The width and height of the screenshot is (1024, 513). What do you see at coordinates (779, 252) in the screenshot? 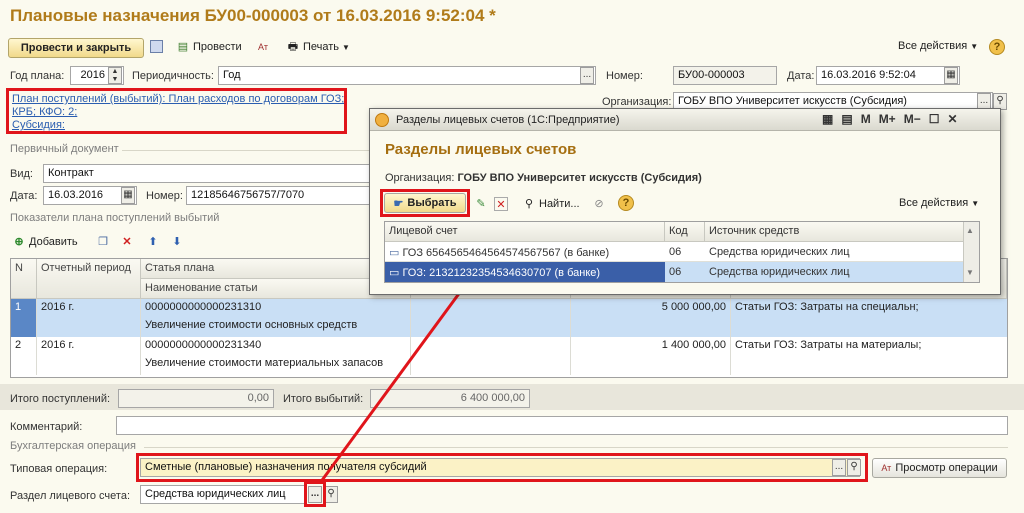
I see `source-value: Средства юридических лиц` at bounding box center [779, 252].